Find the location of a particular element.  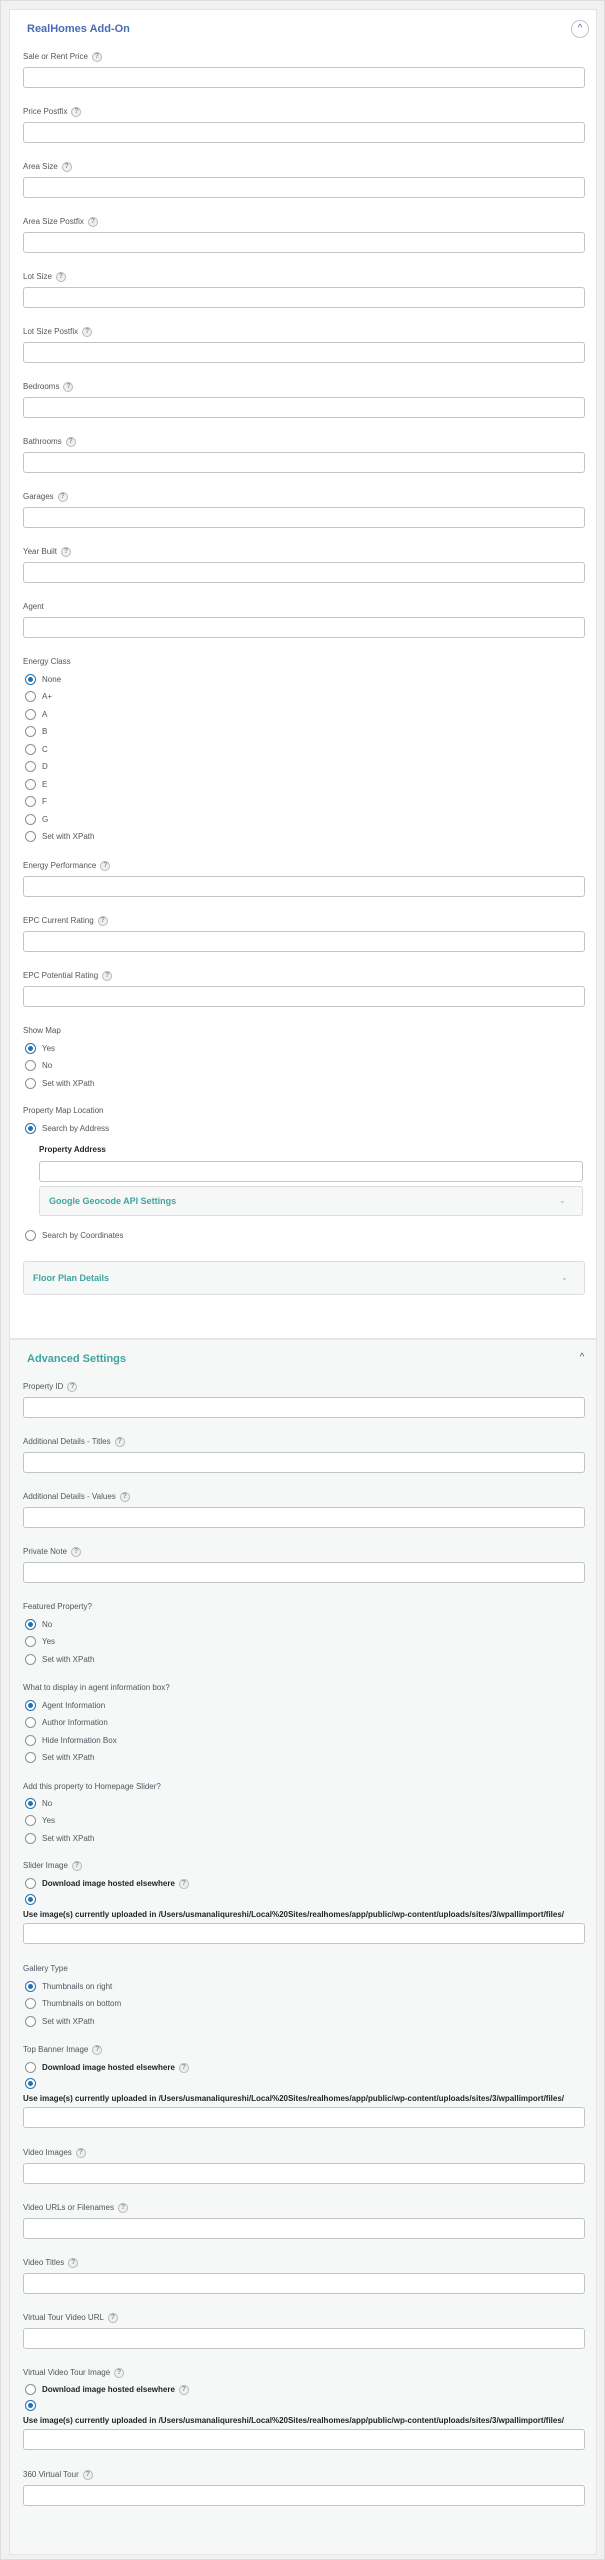

virtual-tour-download-radio is located at coordinates (30, 2389).